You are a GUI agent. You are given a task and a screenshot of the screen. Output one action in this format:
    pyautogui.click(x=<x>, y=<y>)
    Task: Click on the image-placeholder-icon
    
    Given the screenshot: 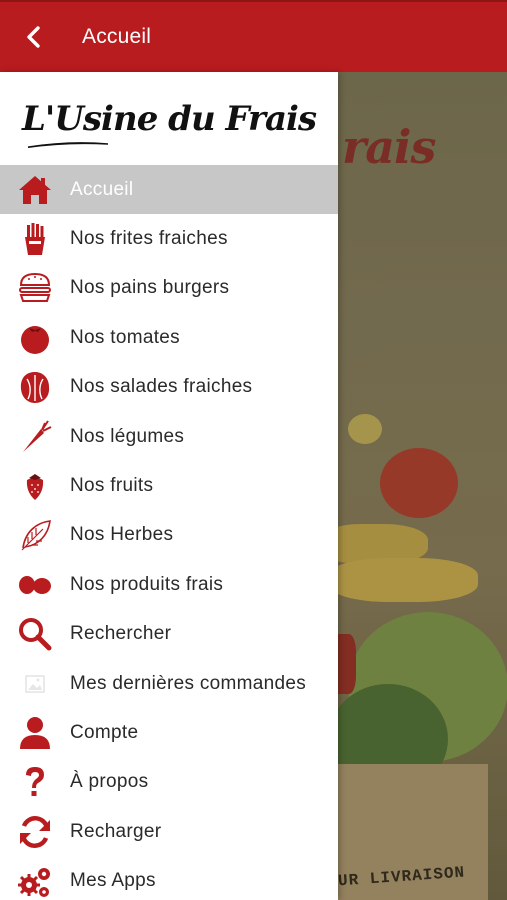 What is the action you would take?
    pyautogui.click(x=35, y=683)
    